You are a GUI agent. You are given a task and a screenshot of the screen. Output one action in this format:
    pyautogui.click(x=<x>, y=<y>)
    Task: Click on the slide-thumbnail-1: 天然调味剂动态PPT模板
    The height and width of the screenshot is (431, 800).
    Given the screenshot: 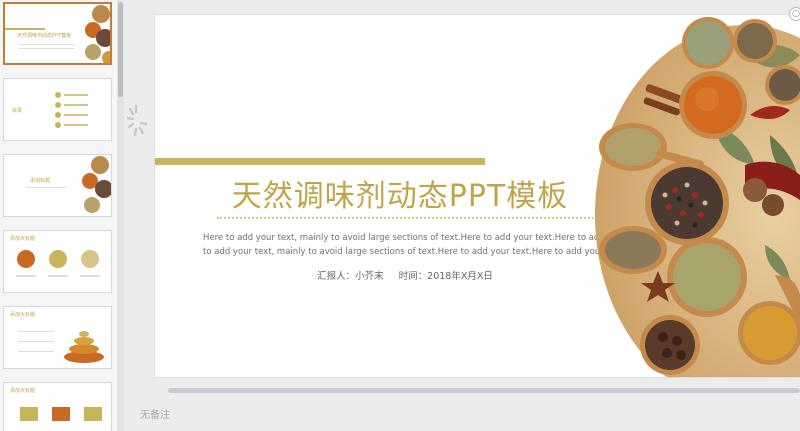 What is the action you would take?
    pyautogui.click(x=57, y=33)
    